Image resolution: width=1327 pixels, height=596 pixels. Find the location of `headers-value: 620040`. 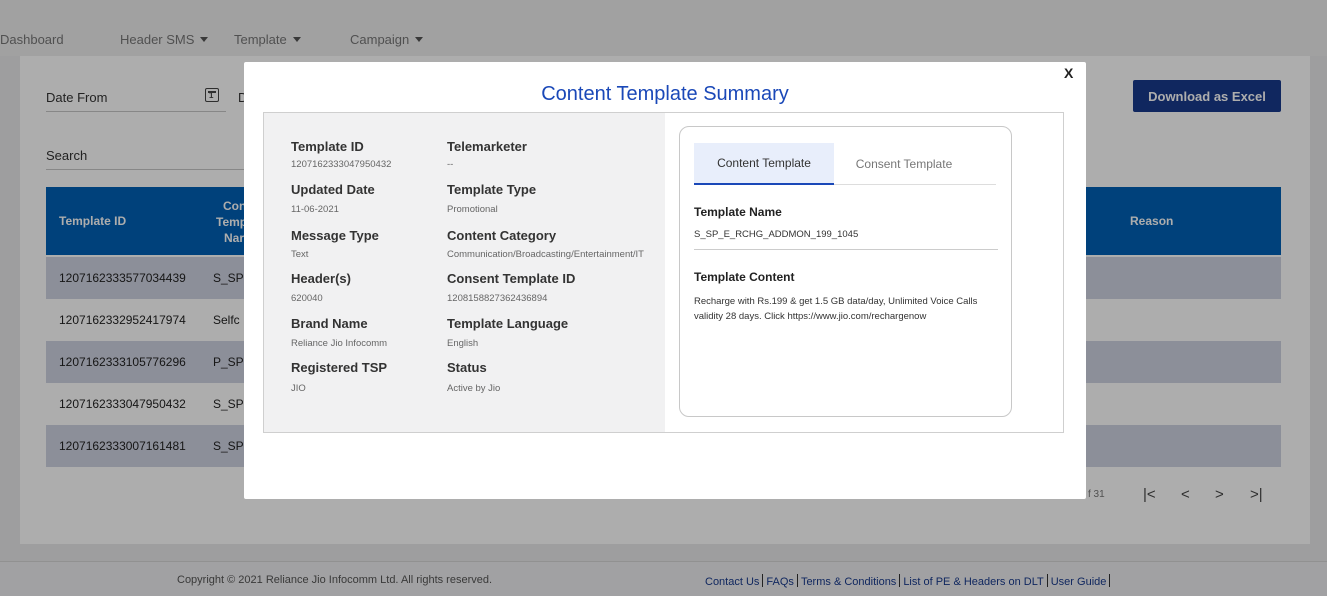

headers-value: 620040 is located at coordinates (307, 298).